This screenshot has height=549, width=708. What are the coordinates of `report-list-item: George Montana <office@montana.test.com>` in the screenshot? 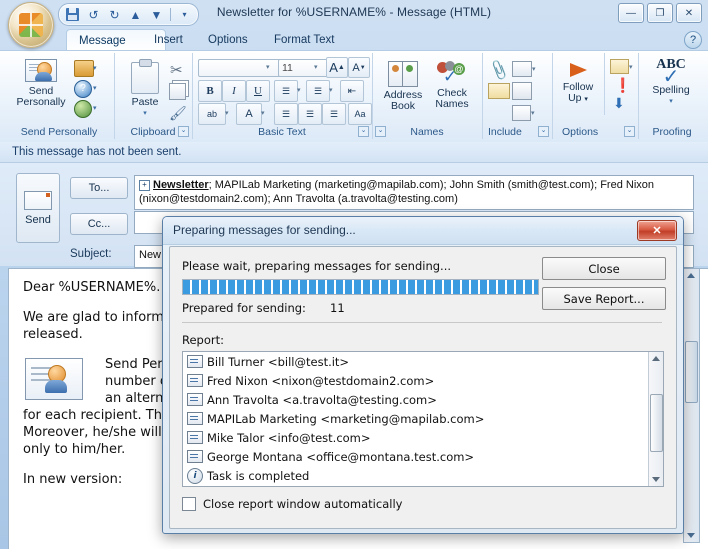 It's located at (423, 456).